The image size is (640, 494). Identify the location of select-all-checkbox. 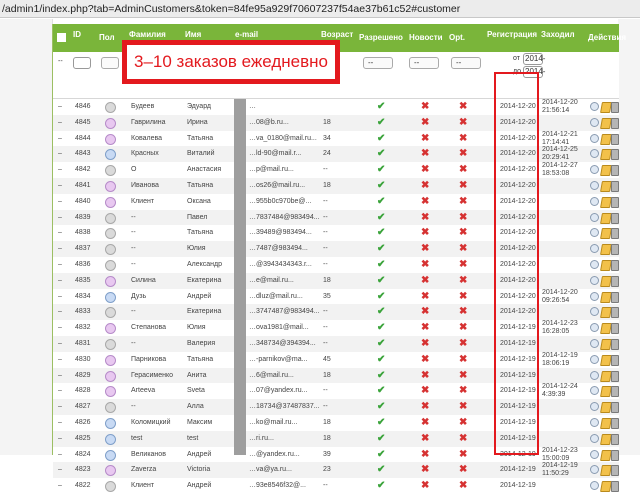
(61, 37).